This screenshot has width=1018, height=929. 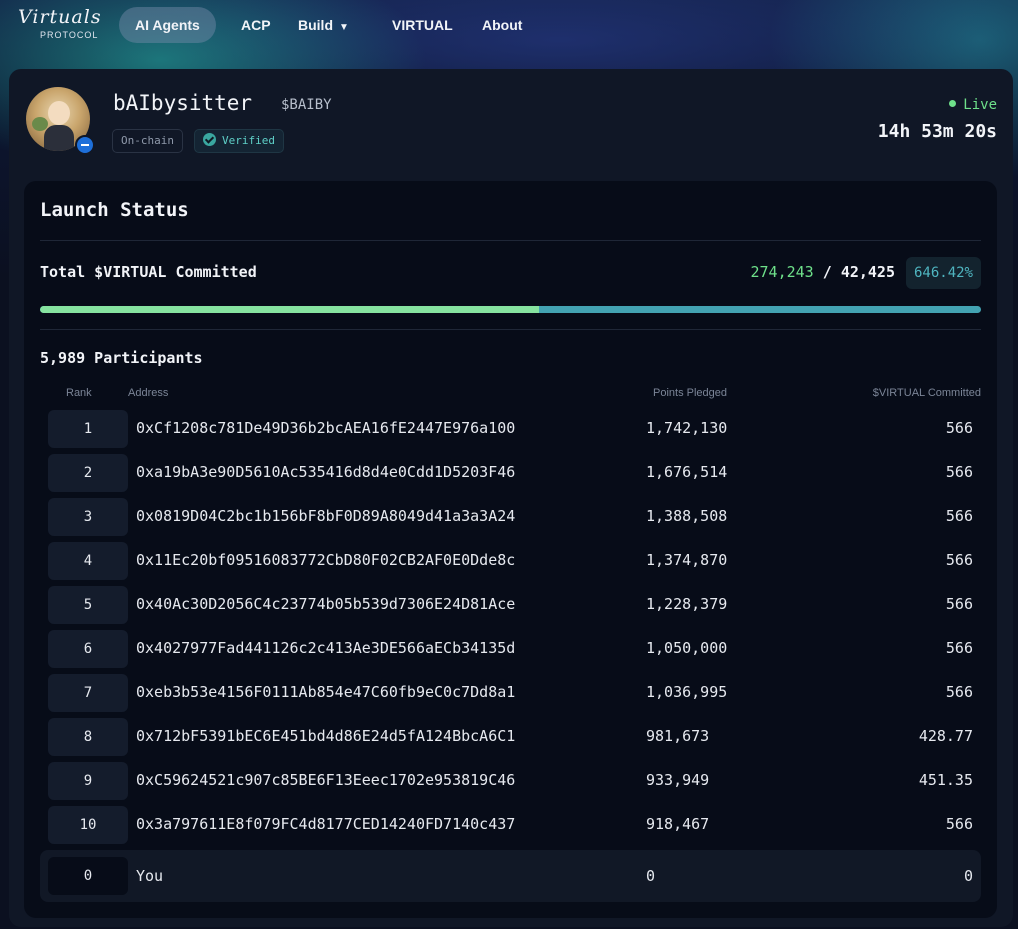 What do you see at coordinates (678, 736) in the screenshot?
I see `row-points: 981,673` at bounding box center [678, 736].